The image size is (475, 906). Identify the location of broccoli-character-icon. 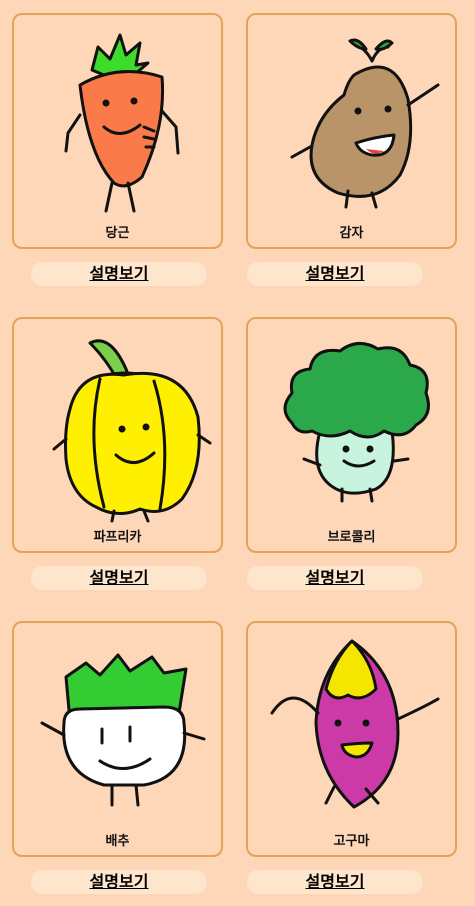
(356, 422).